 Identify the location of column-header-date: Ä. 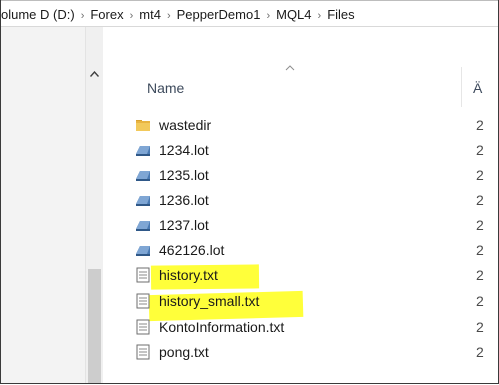
(477, 88).